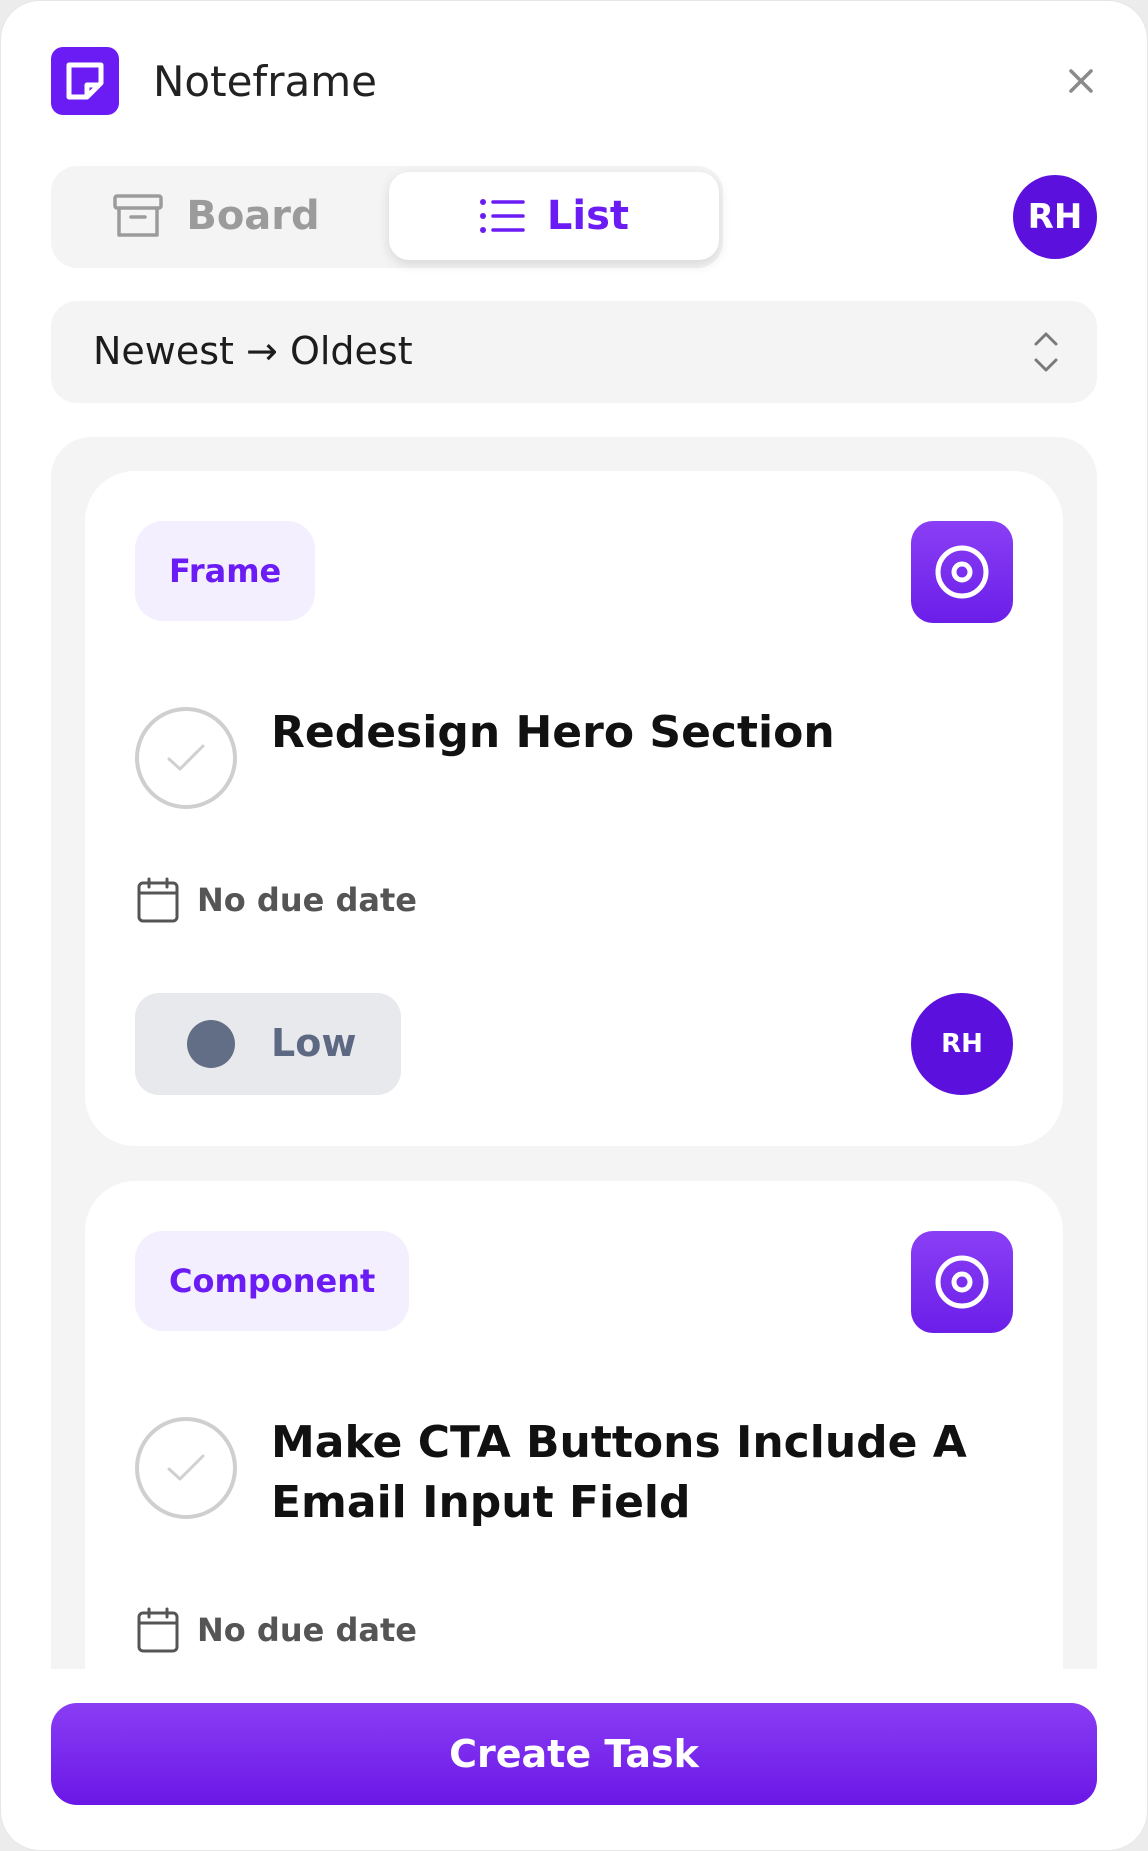  I want to click on tab-board: Board, so click(216, 216).